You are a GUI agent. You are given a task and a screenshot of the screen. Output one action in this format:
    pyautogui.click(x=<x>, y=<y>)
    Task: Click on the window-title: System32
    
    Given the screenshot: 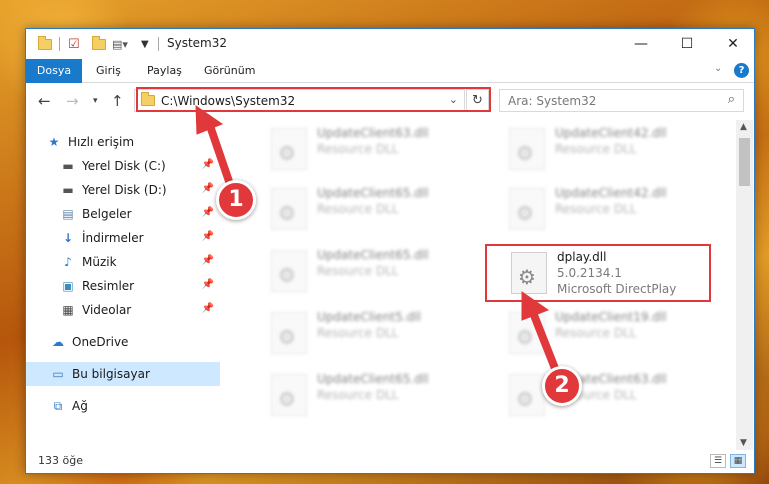 What is the action you would take?
    pyautogui.click(x=197, y=43)
    